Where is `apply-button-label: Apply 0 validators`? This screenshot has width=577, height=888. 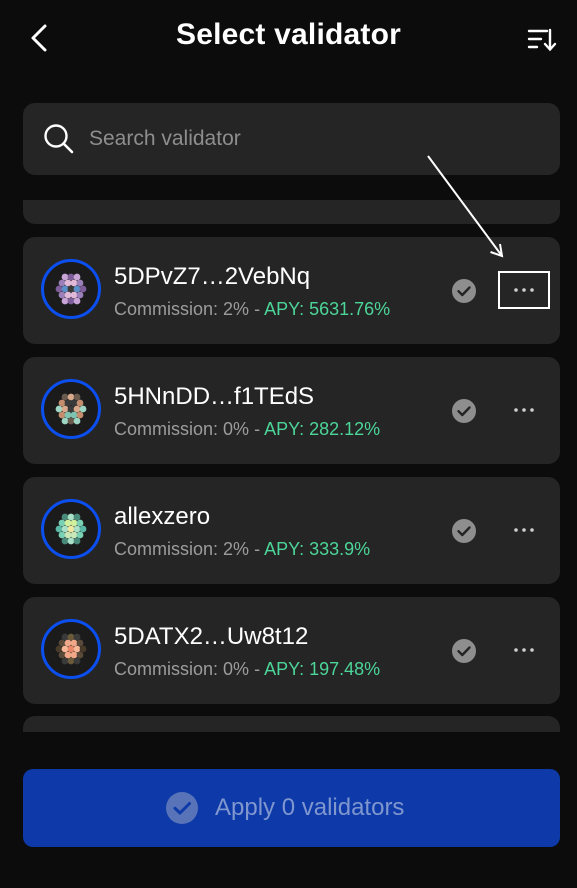
apply-button-label: Apply 0 validators is located at coordinates (310, 807).